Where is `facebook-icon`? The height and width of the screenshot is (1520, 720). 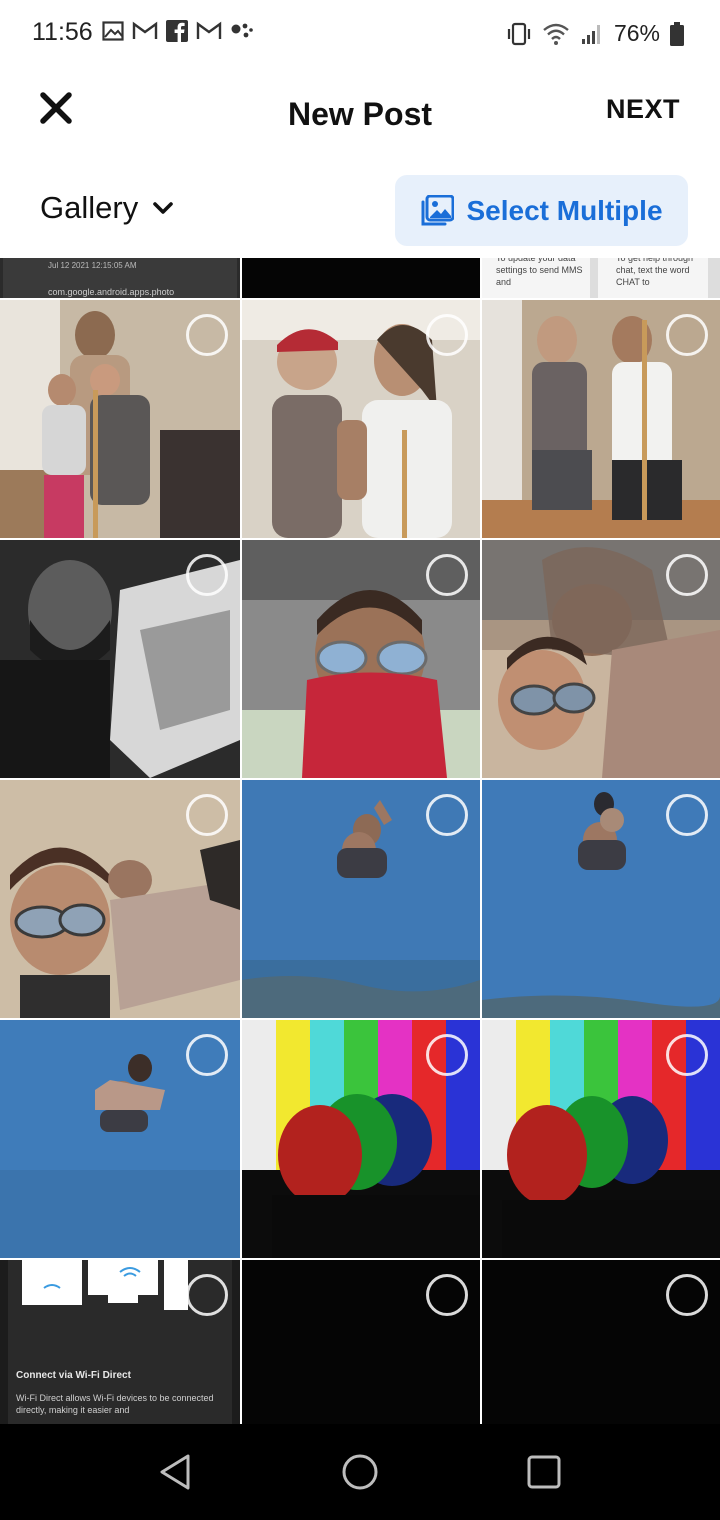
facebook-icon is located at coordinates (177, 31).